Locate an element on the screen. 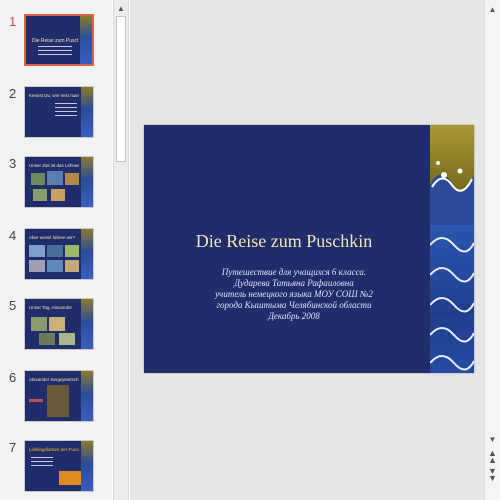  thumbnail-image: Unser Tag, Alexander is located at coordinates (59, 324).